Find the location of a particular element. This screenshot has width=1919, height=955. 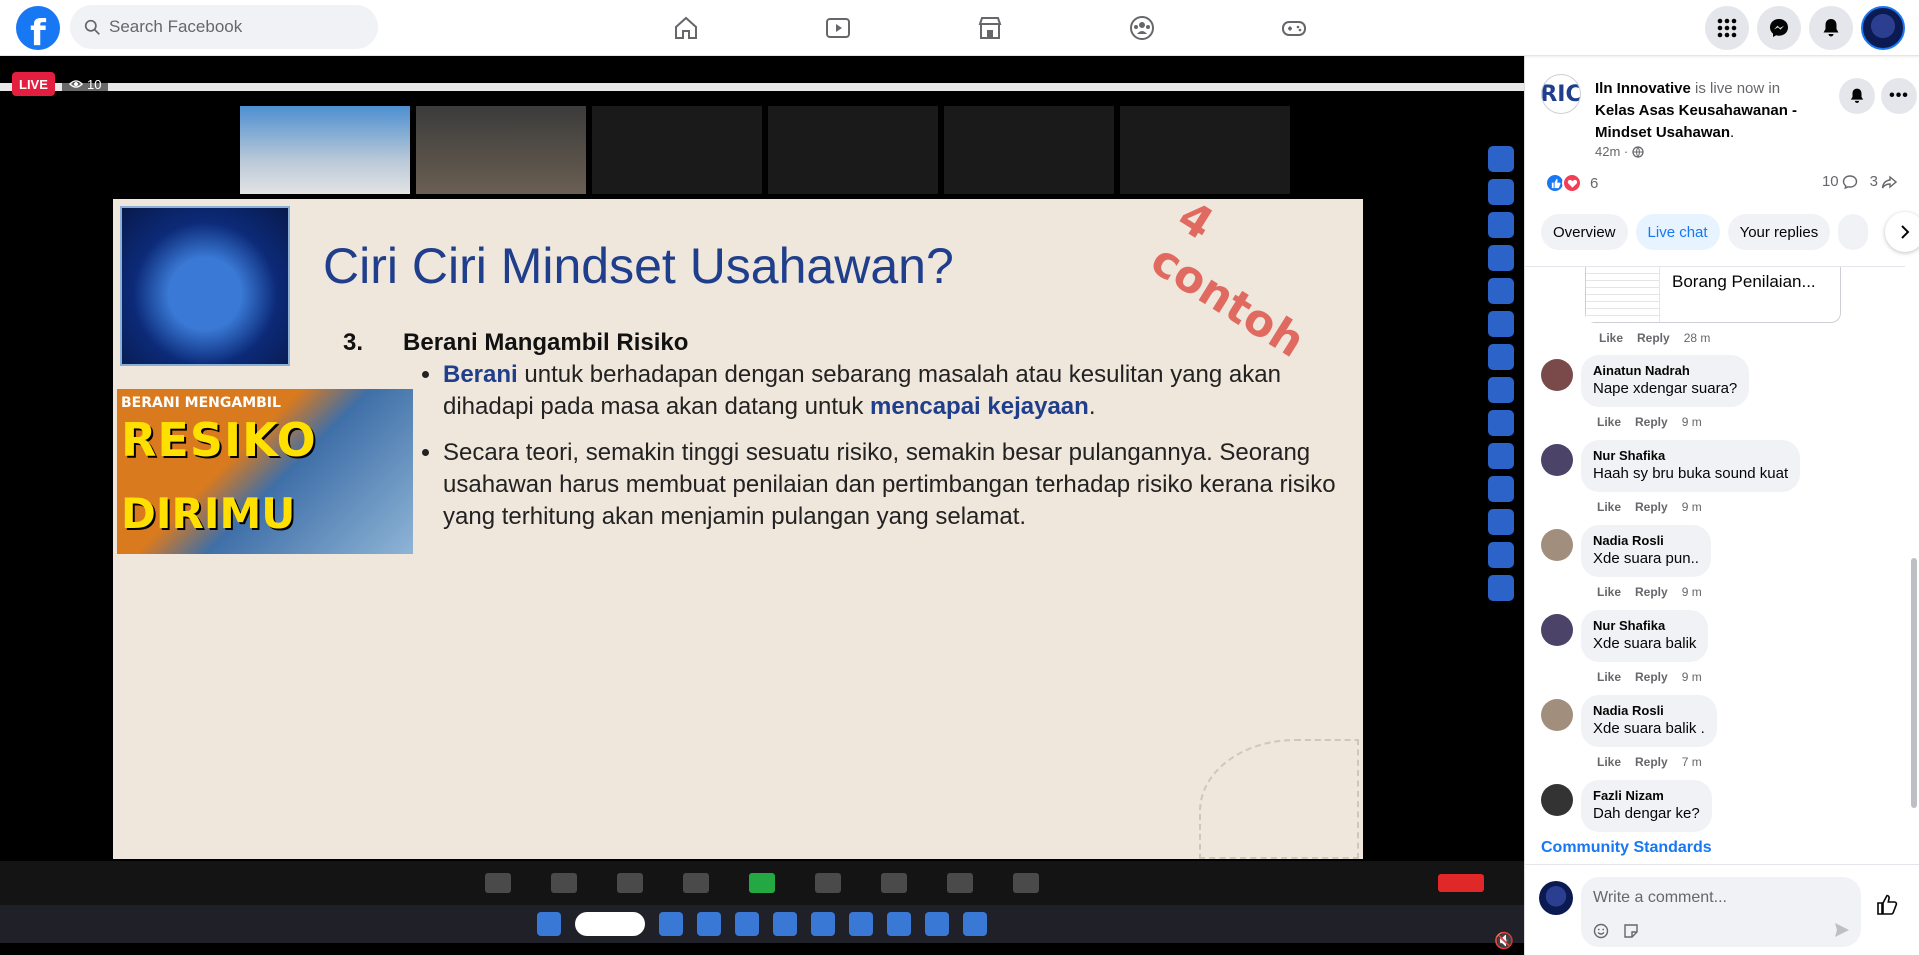

sticker-icon is located at coordinates (1631, 931).